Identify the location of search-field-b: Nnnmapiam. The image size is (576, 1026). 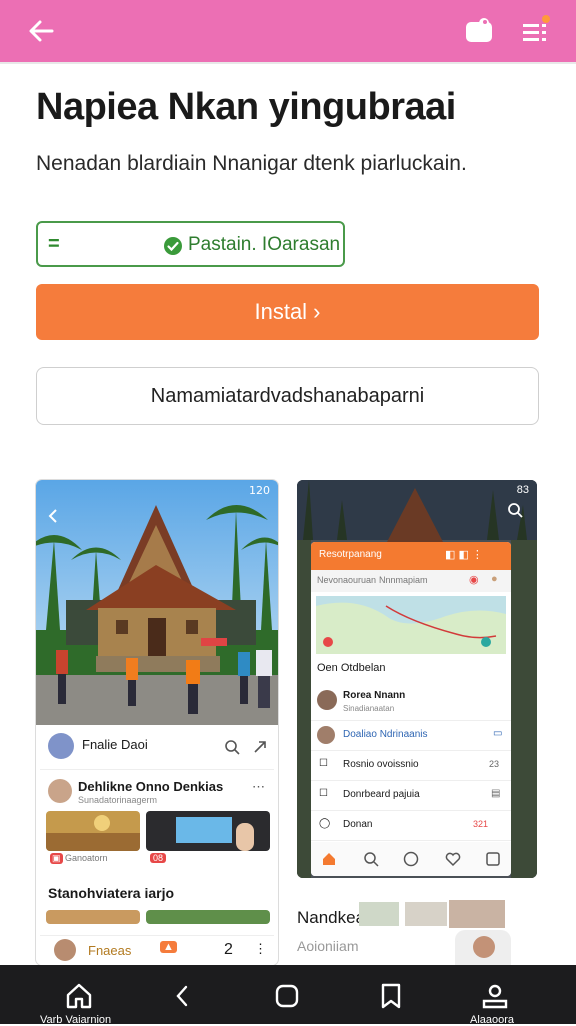
(403, 580).